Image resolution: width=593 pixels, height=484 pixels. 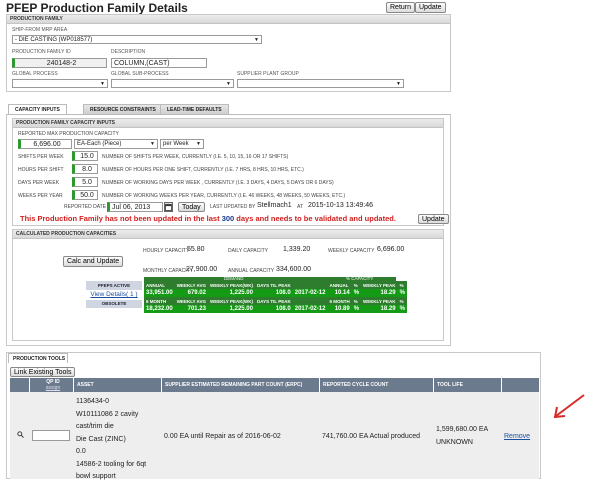 I want to click on global-process-label: GLOBAL PROCESS, so click(x=35, y=74).